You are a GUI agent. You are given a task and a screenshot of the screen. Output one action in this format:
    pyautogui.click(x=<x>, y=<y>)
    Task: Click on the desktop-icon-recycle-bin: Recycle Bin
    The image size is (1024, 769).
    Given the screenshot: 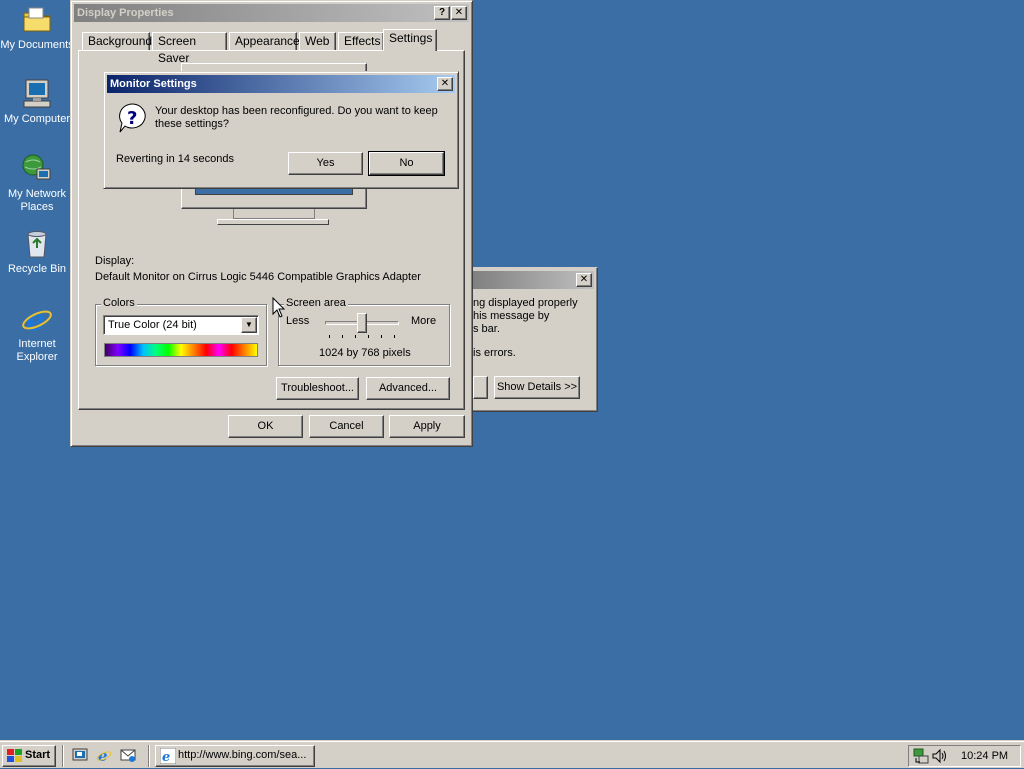 What is the action you would take?
    pyautogui.click(x=37, y=252)
    